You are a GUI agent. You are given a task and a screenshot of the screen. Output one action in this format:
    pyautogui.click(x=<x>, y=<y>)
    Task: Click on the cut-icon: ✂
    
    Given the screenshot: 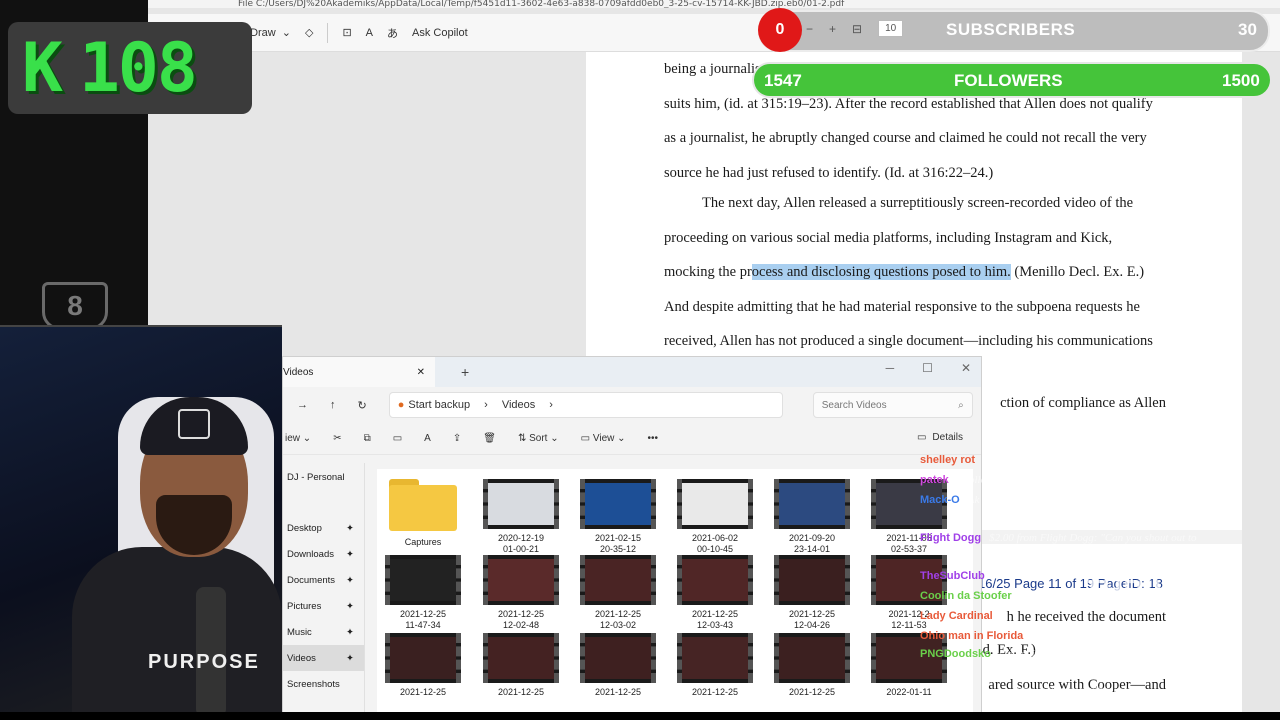 What is the action you would take?
    pyautogui.click(x=337, y=438)
    